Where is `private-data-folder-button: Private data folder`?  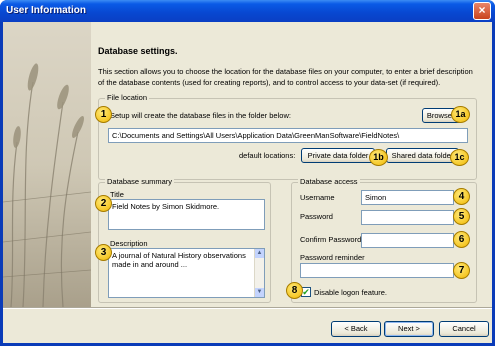
private-data-folder-button: Private data folder is located at coordinates (338, 155).